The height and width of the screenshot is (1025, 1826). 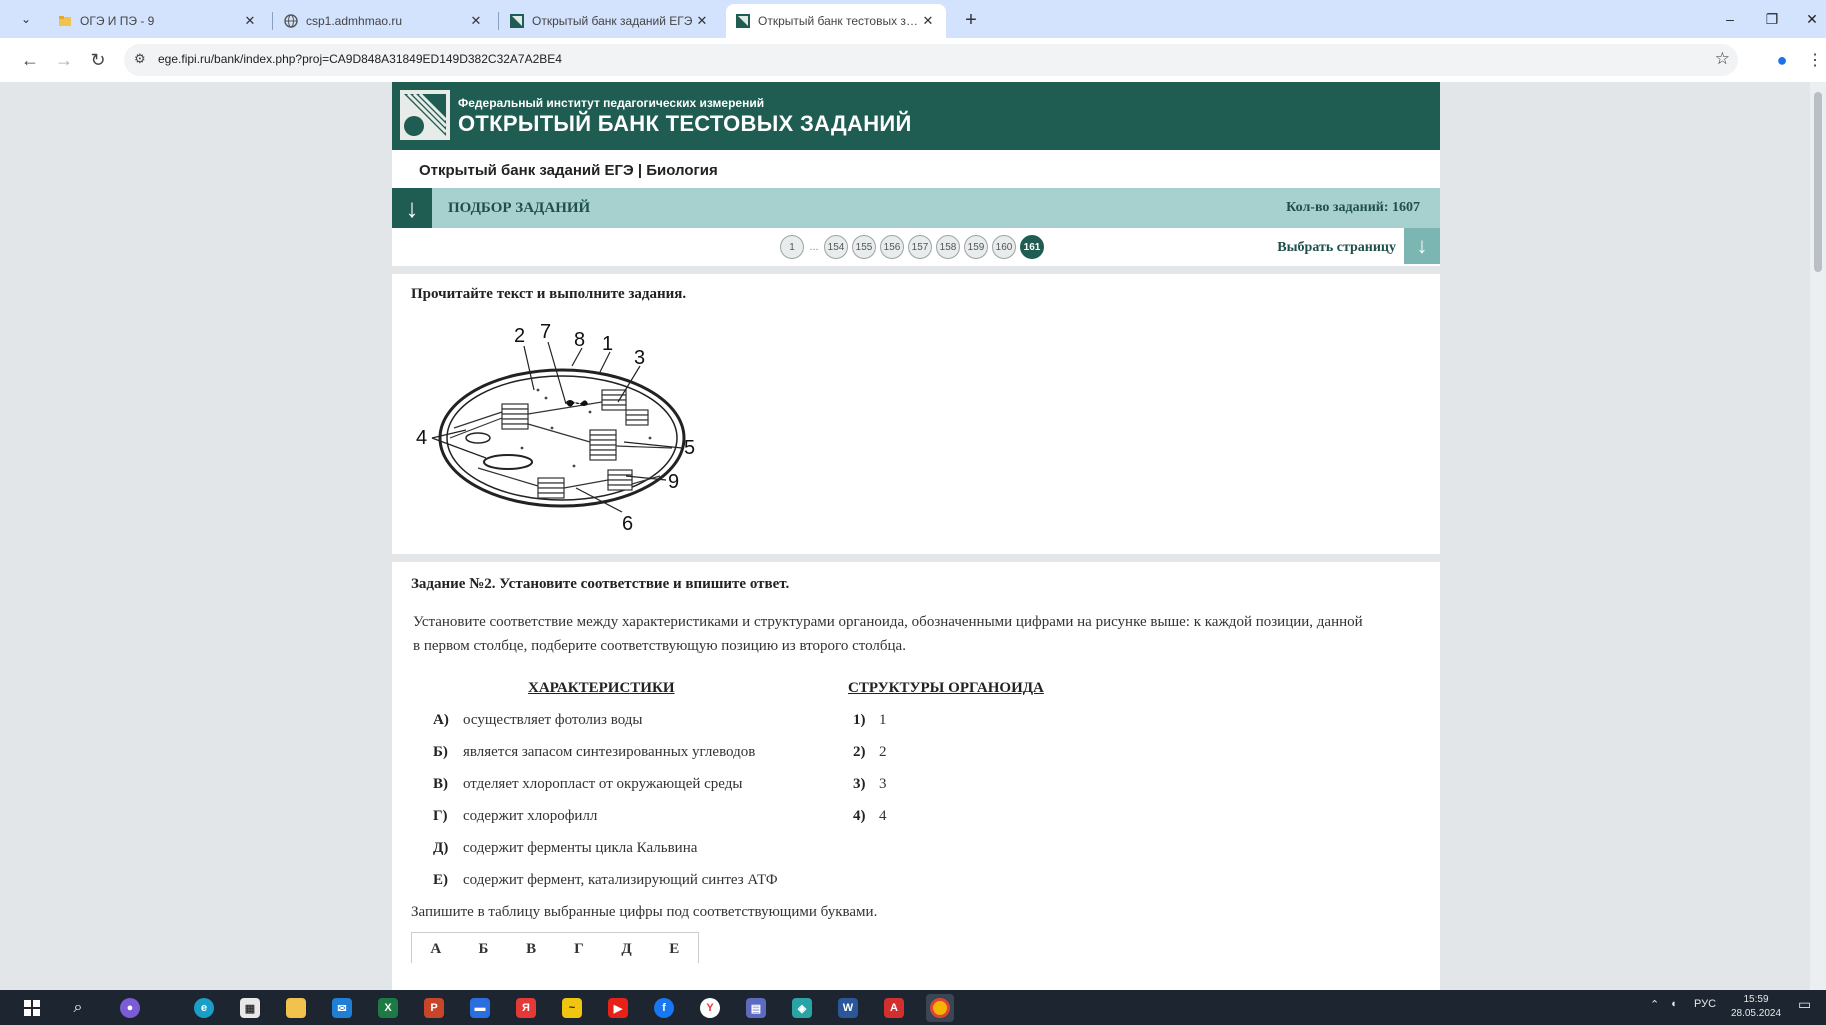 I want to click on task-selection-label: ПОДБОР ЗАДАНИЙ, so click(x=519, y=208).